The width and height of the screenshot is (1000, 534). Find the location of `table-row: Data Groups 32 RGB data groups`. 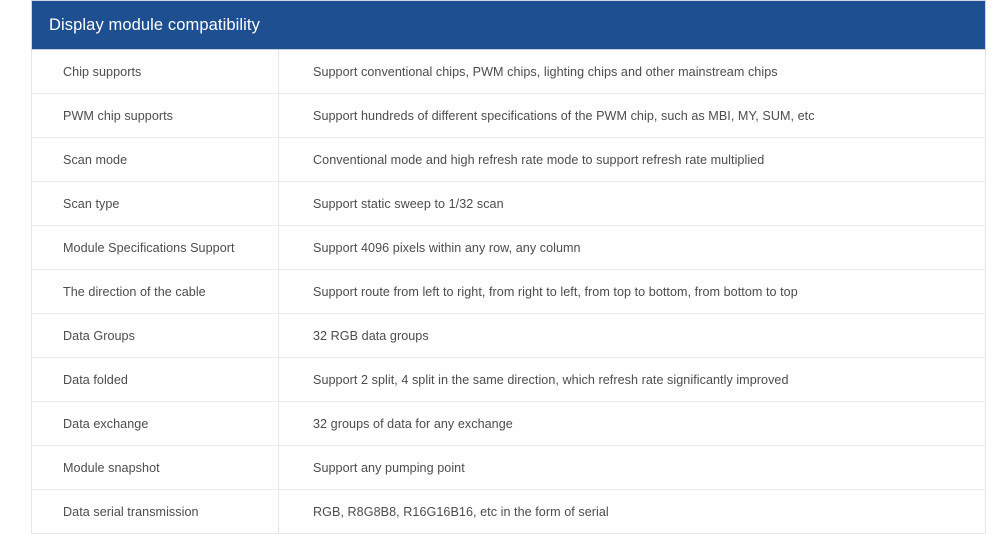

table-row: Data Groups 32 RGB data groups is located at coordinates (508, 335).